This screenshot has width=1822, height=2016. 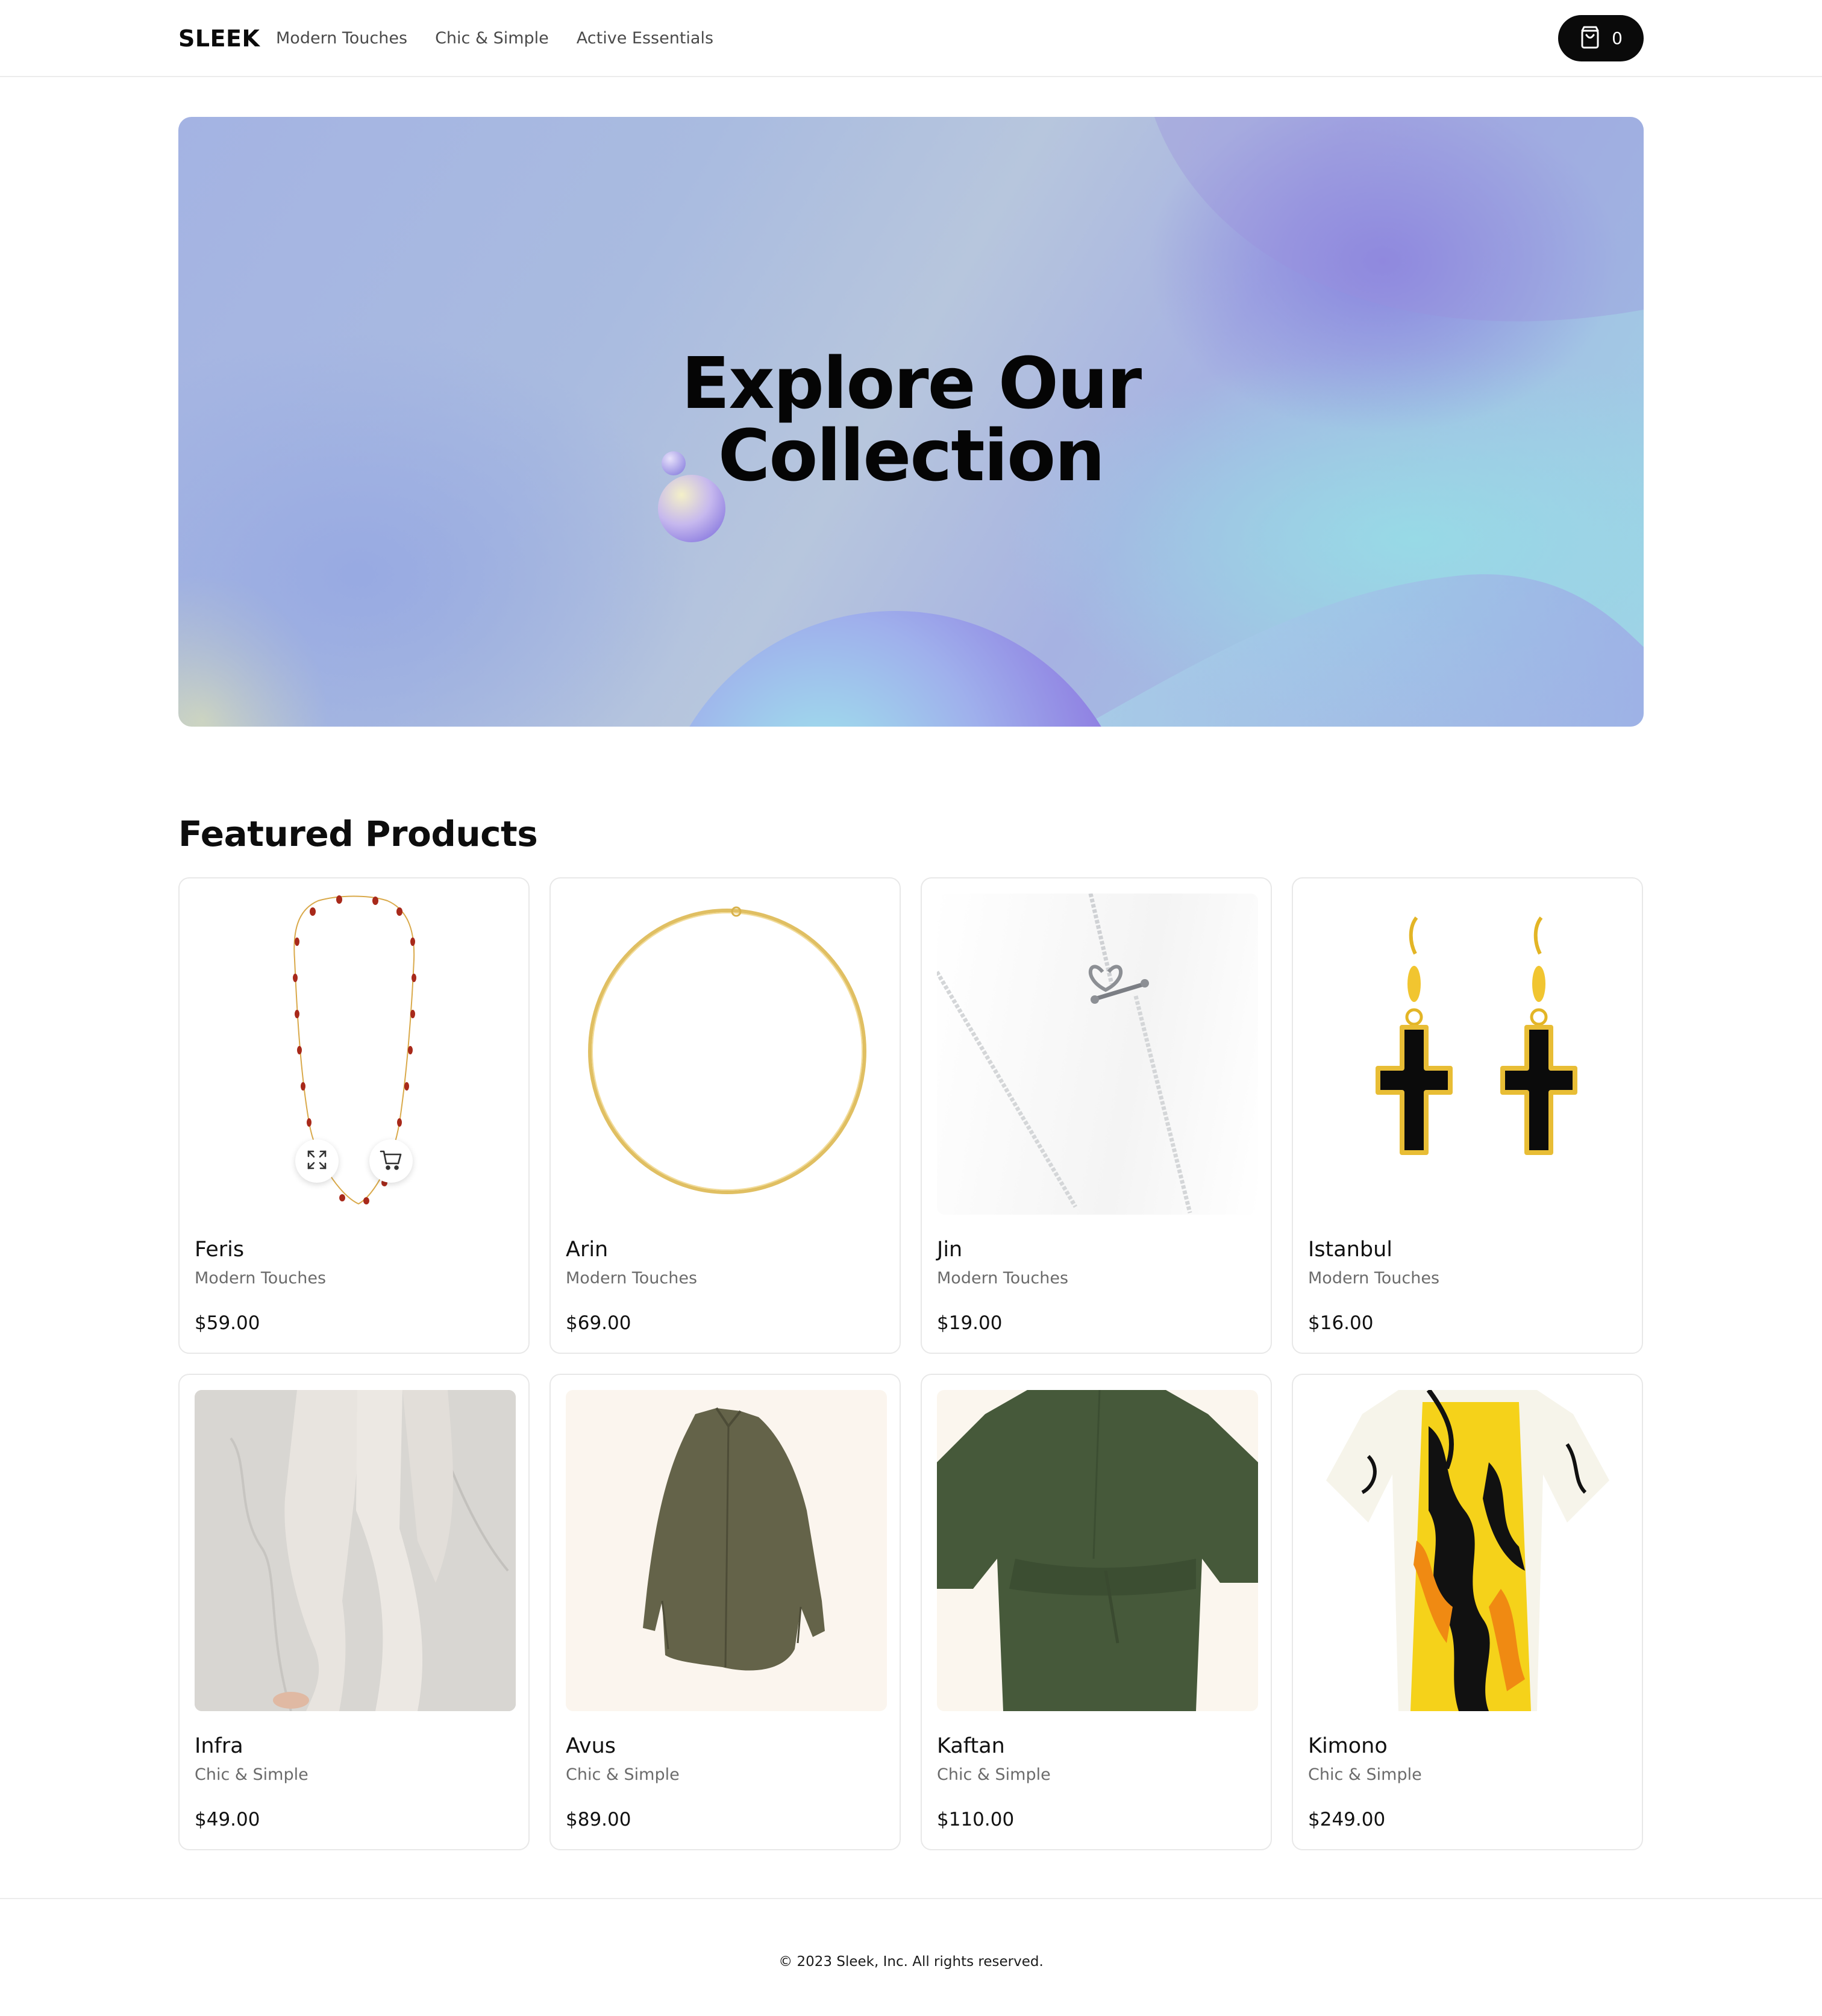 I want to click on product-image-feris, so click(x=355, y=1055).